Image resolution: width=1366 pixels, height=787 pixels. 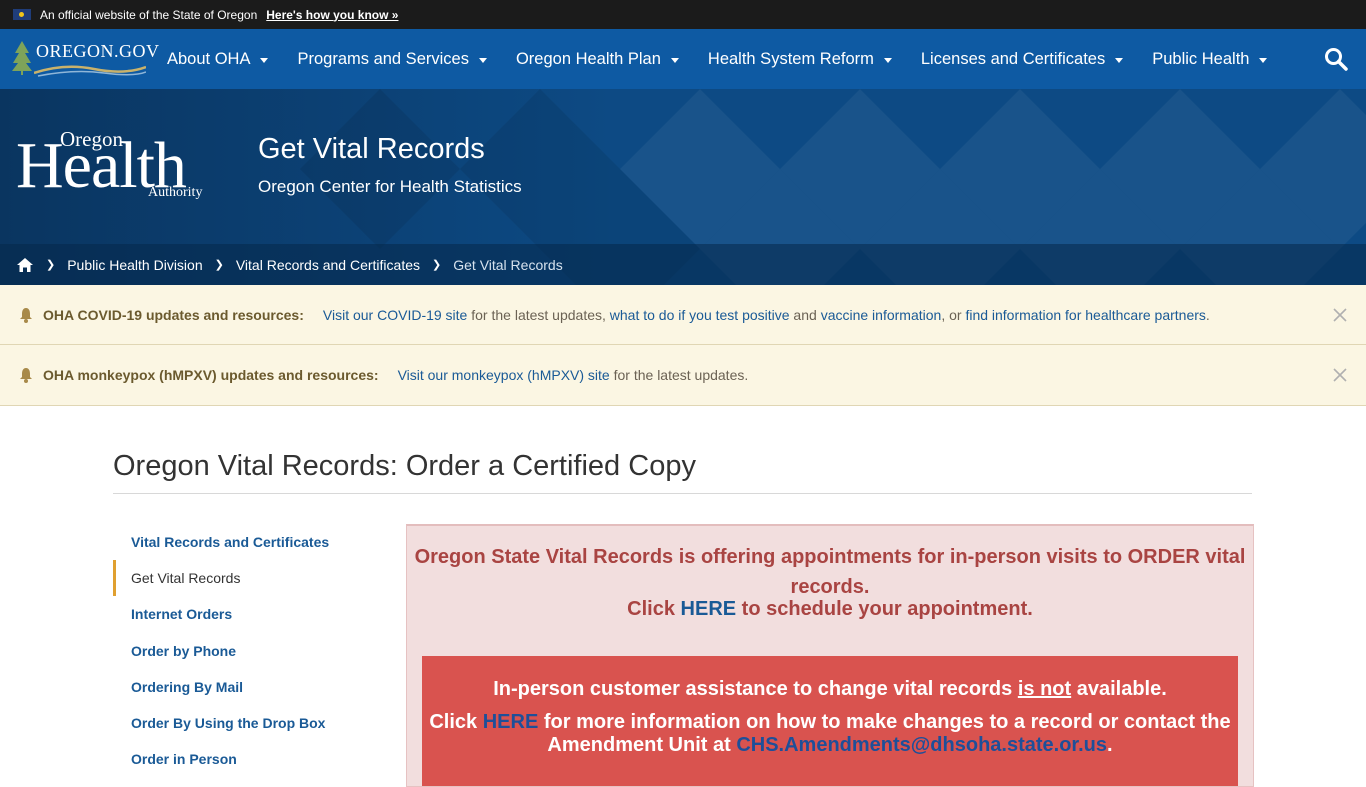 I want to click on sidenav-order-in-person: Order in Person, so click(x=243, y=759).